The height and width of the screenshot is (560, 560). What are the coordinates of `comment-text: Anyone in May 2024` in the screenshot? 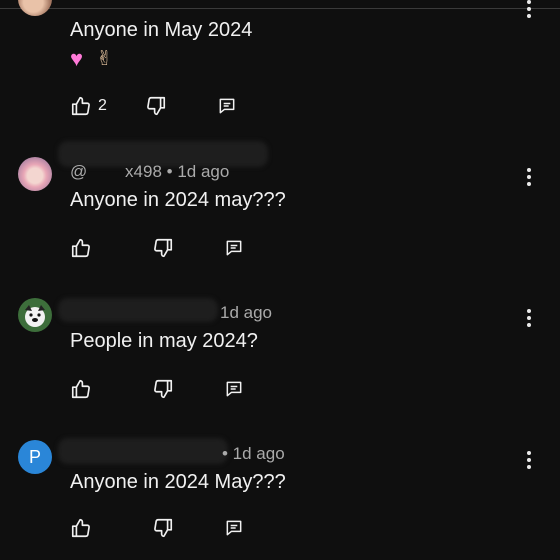 It's located at (161, 30).